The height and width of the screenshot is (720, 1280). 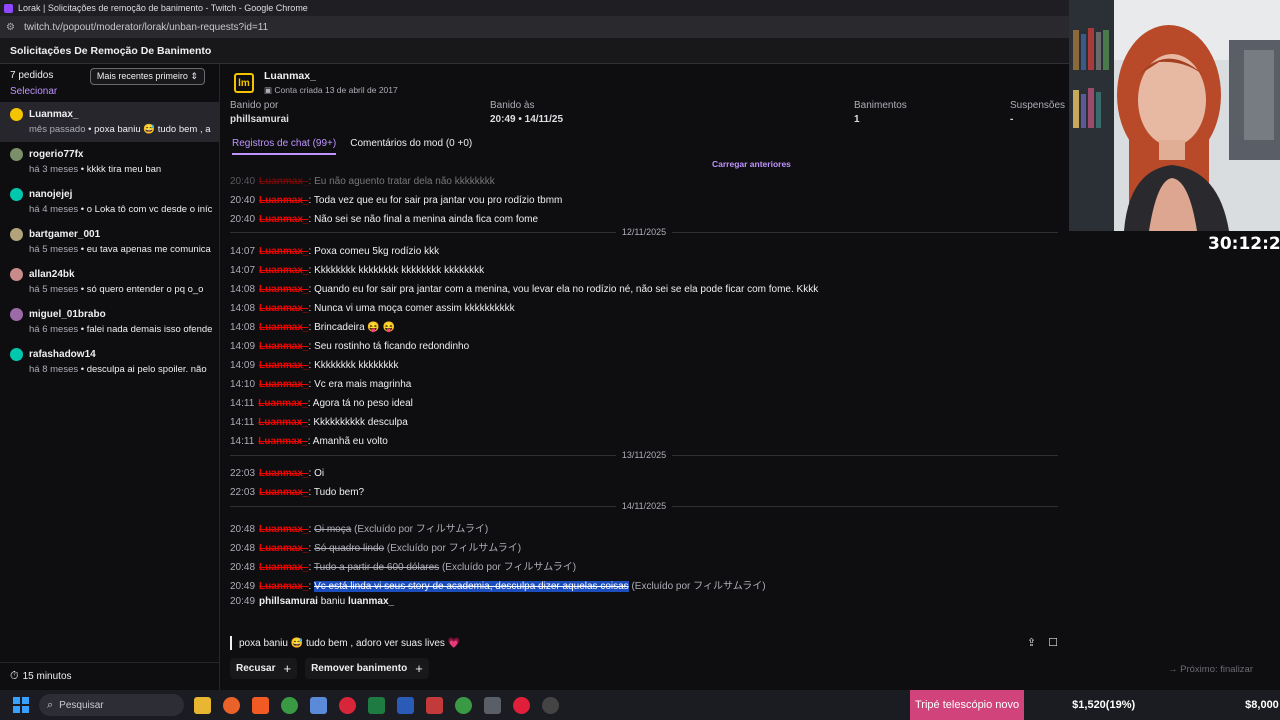 I want to click on opera-icon, so click(x=347, y=705).